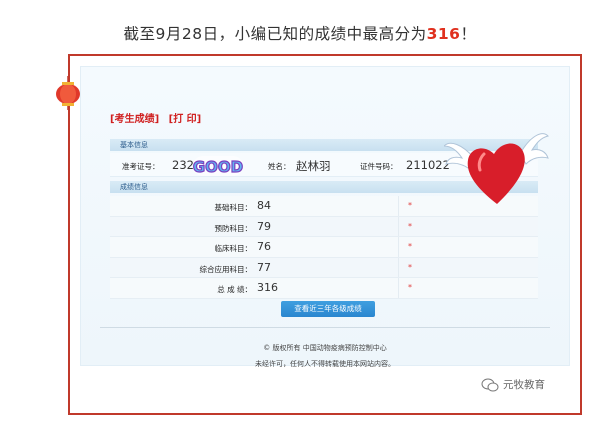 This screenshot has height=424, width=600. I want to click on watermark: 元牧教育, so click(513, 384).